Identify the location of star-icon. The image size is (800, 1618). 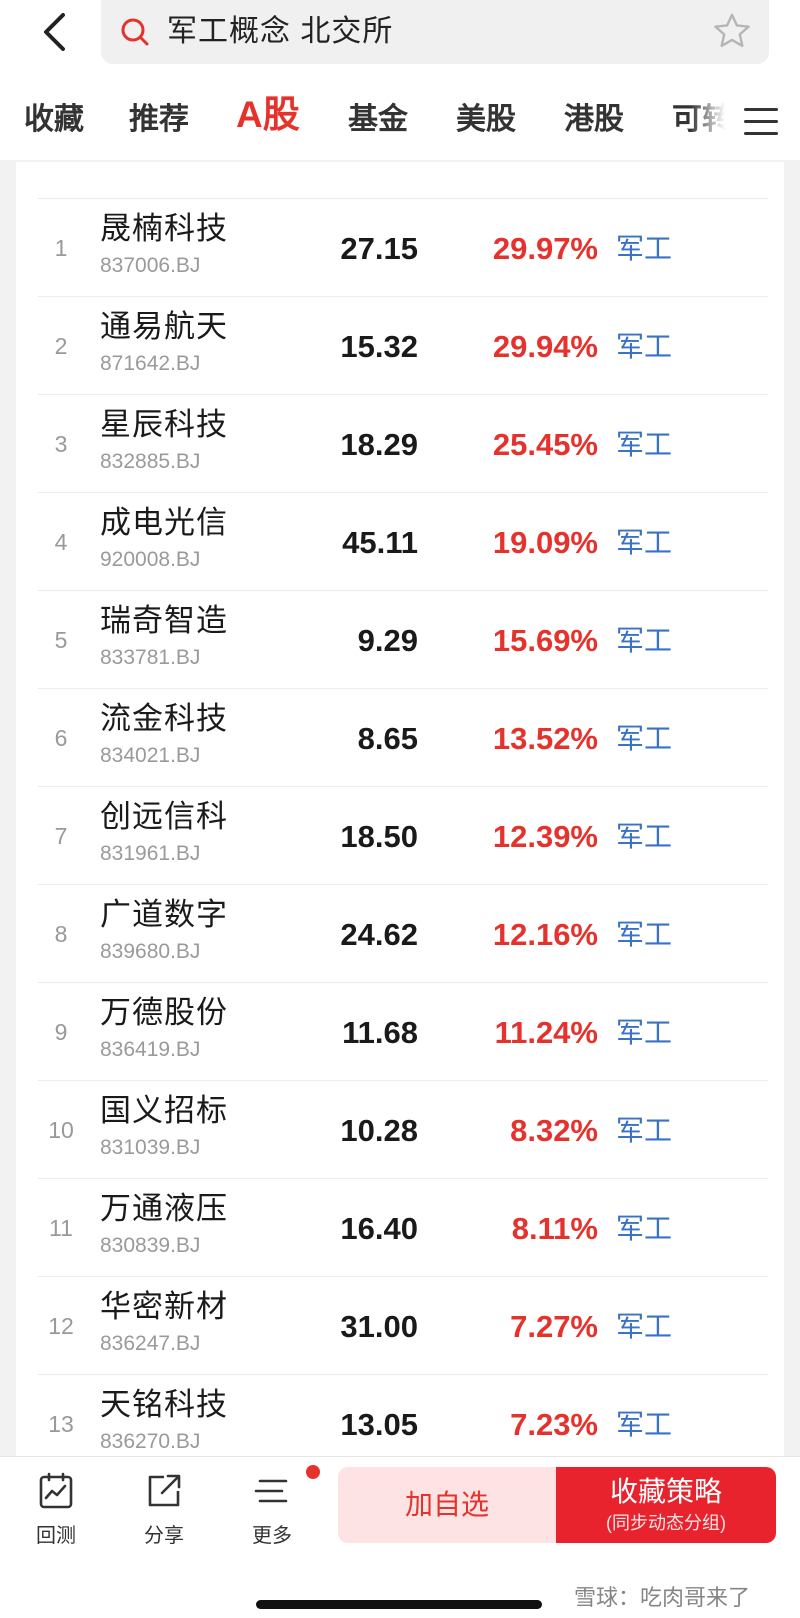
(732, 31).